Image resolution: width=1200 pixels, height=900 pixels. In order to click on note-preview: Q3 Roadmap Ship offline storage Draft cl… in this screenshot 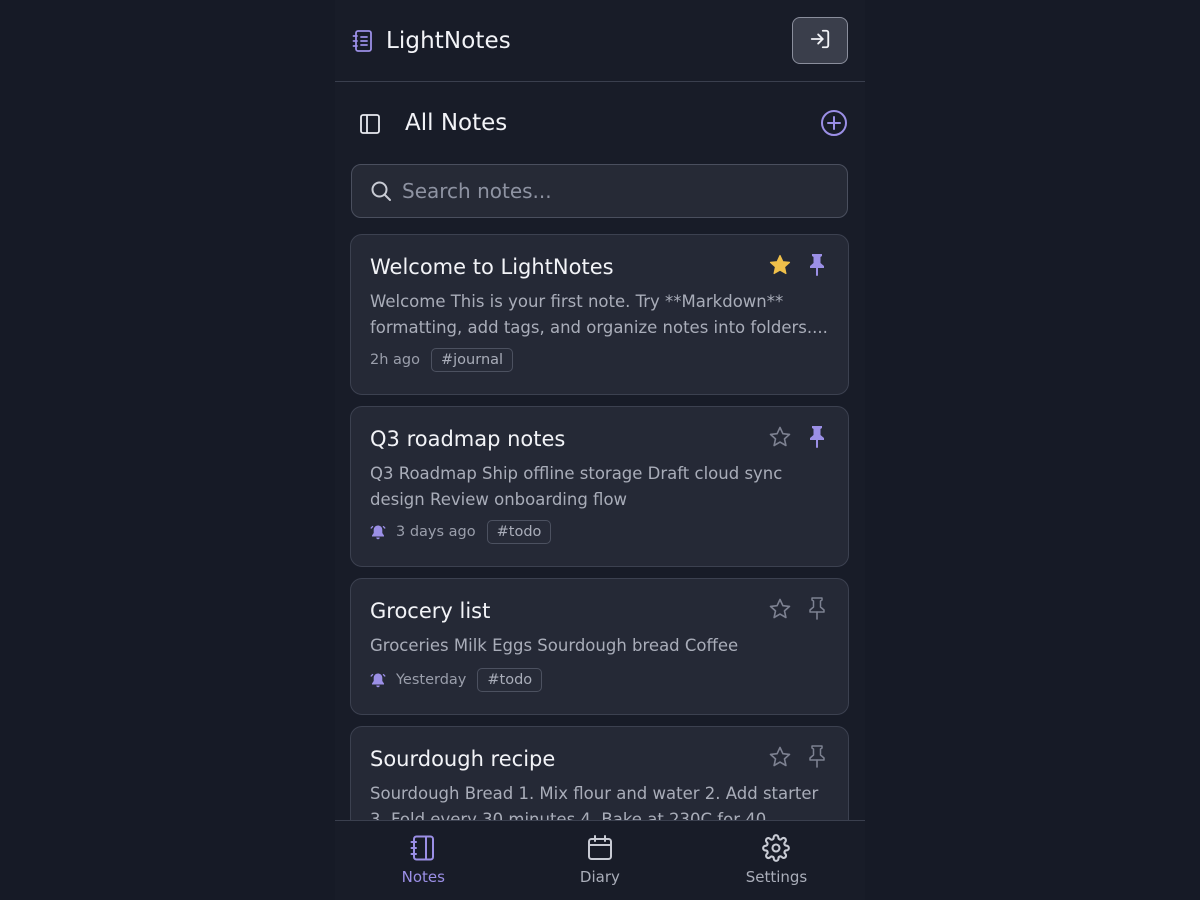, I will do `click(576, 486)`.